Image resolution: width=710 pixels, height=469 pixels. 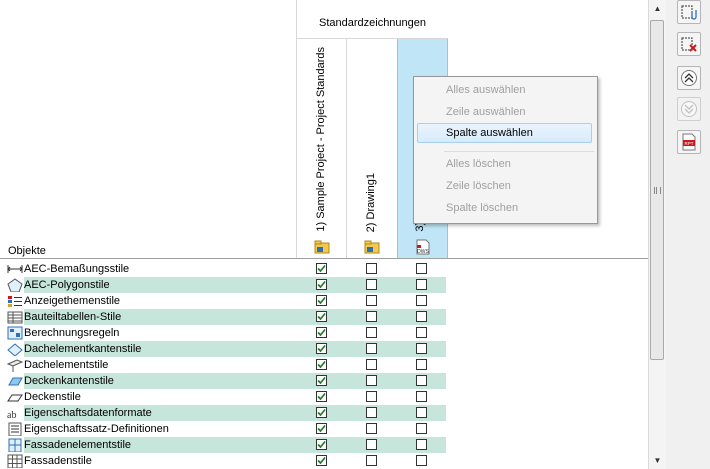 What do you see at coordinates (478, 186) in the screenshot?
I see `menu-item-clear-row: Zeile löschen` at bounding box center [478, 186].